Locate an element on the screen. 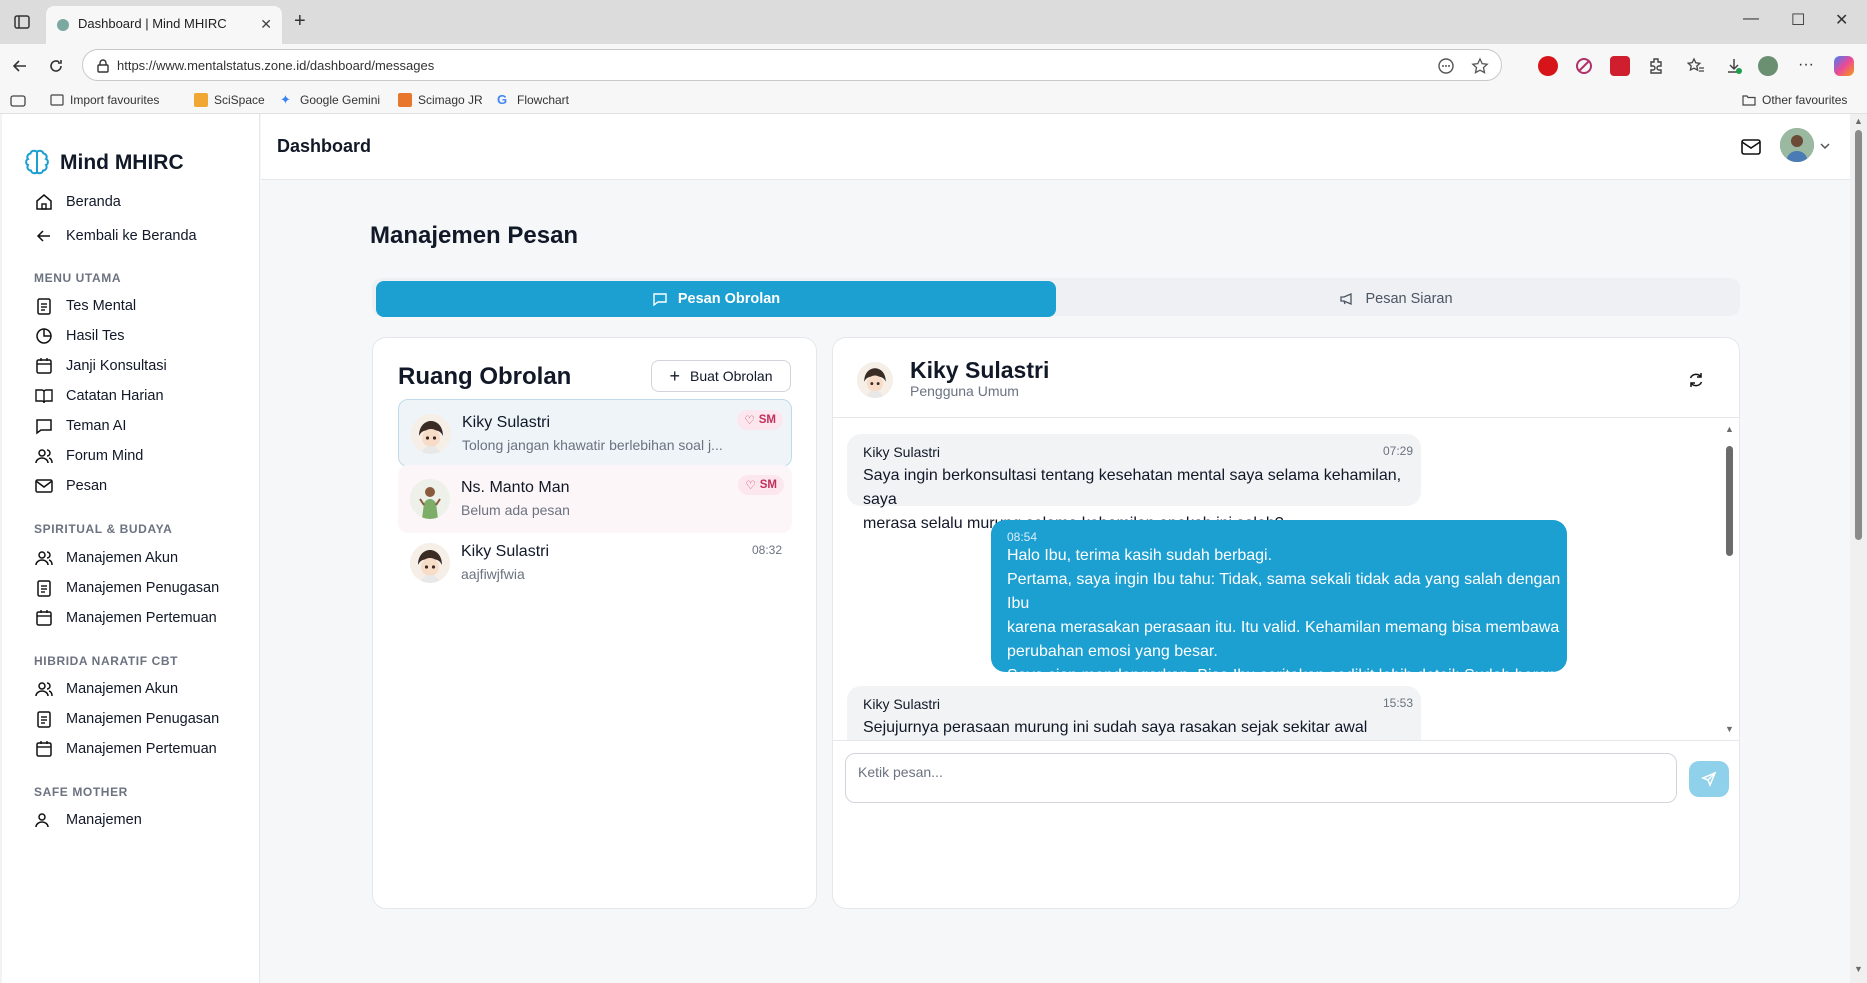 The image size is (1867, 983). tab-pesan-obrolan: Pesan Obrolan is located at coordinates (716, 299).